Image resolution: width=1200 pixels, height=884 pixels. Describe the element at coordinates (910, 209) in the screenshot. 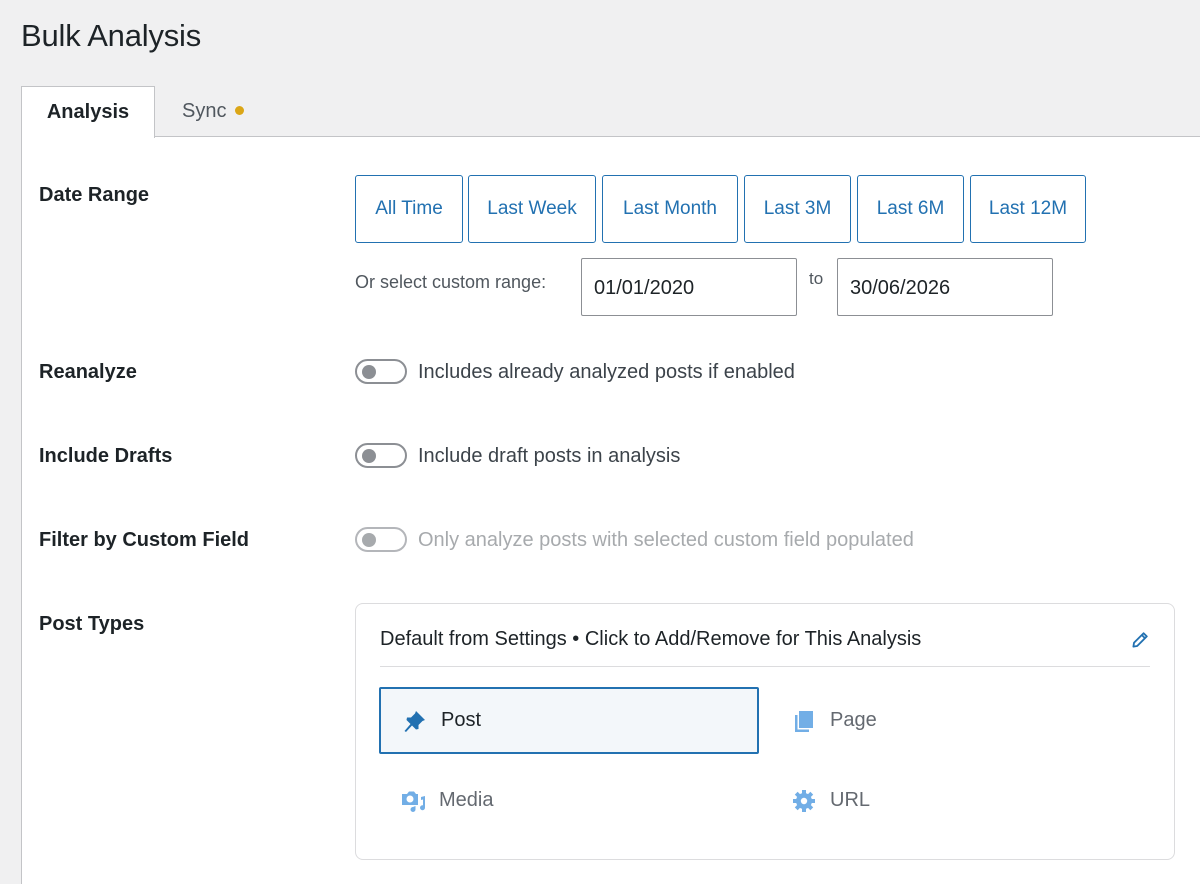

I see `last-6m-button: Last 6M` at that location.